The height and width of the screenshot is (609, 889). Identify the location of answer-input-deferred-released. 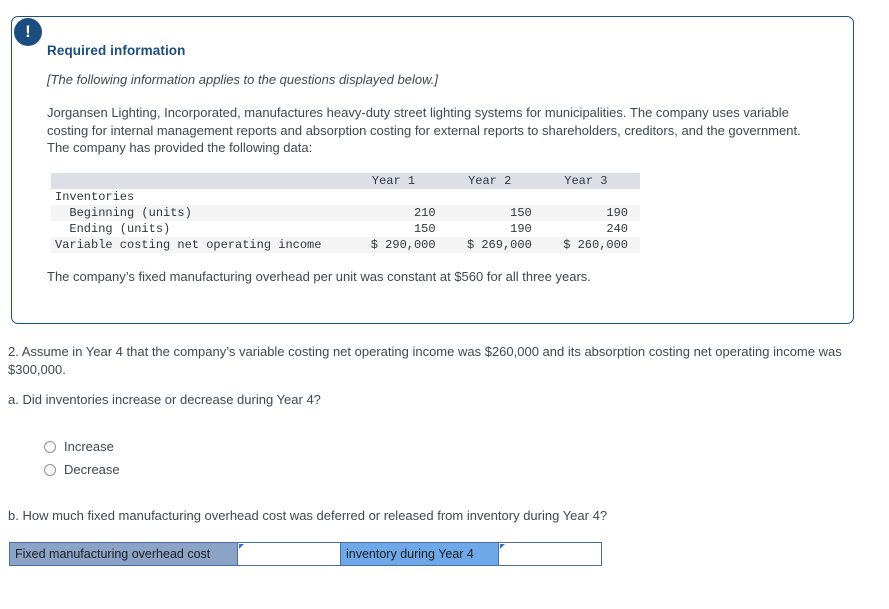
(550, 554).